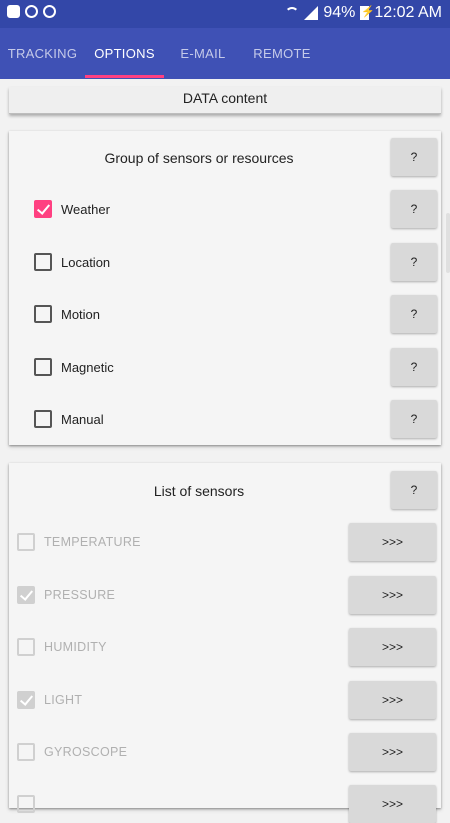 The image size is (450, 823). I want to click on weather-checkbox, so click(43, 209).